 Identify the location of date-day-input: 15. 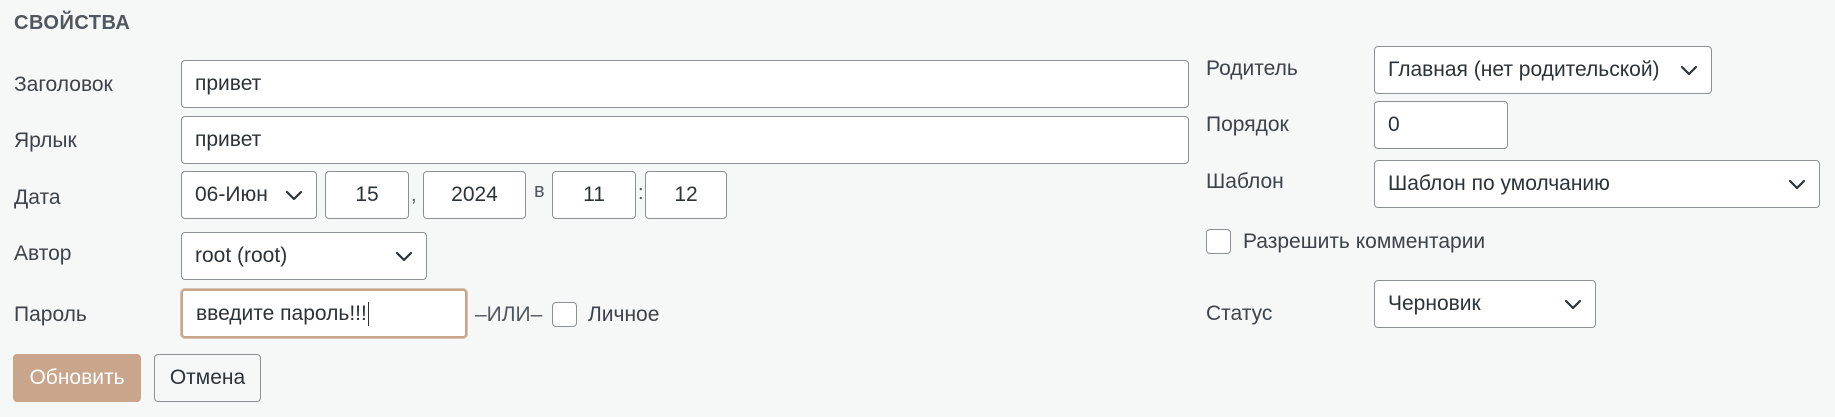
(367, 195).